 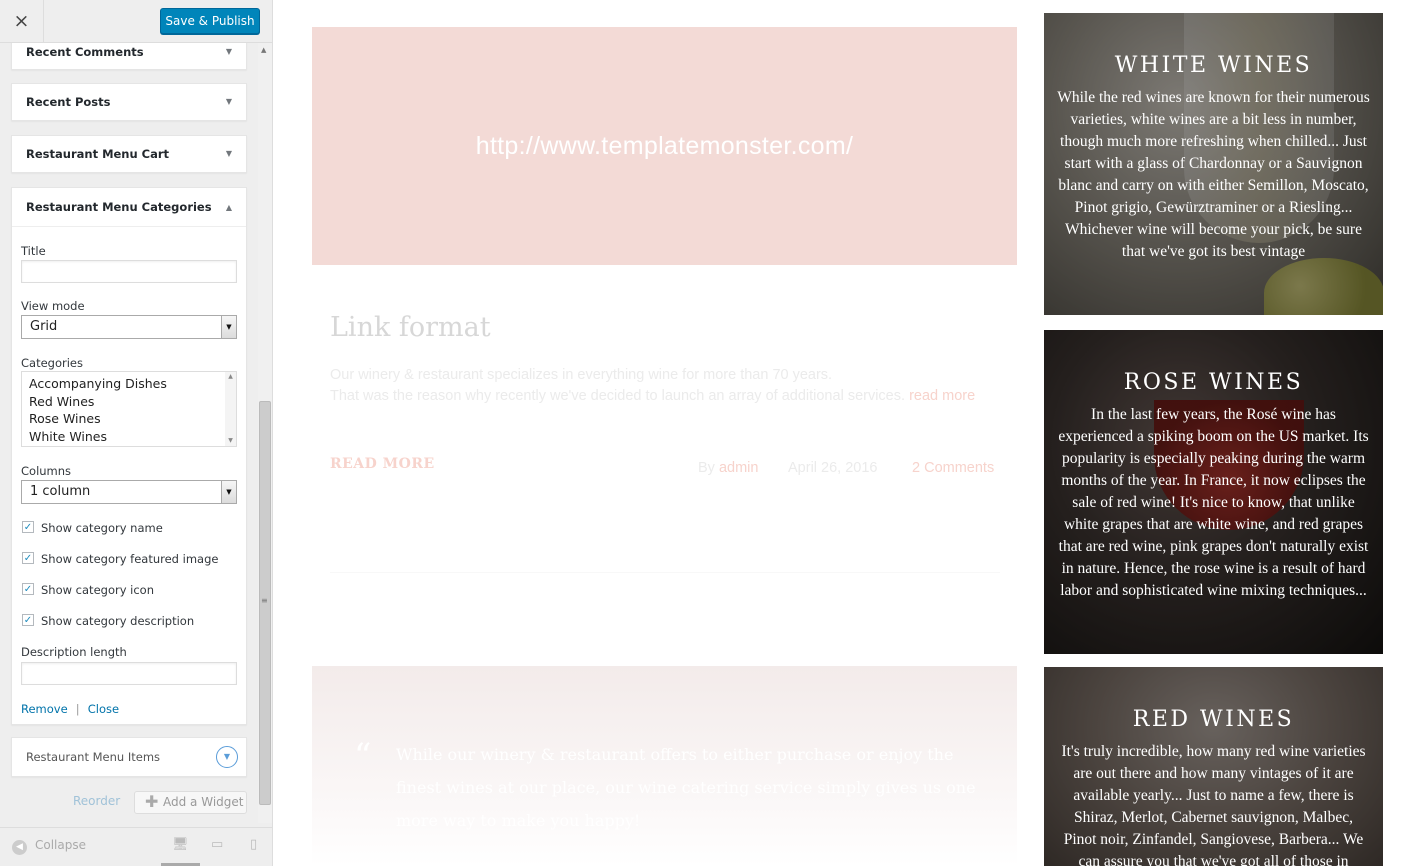 What do you see at coordinates (53, 306) in the screenshot?
I see `view-mode-label: View mode` at bounding box center [53, 306].